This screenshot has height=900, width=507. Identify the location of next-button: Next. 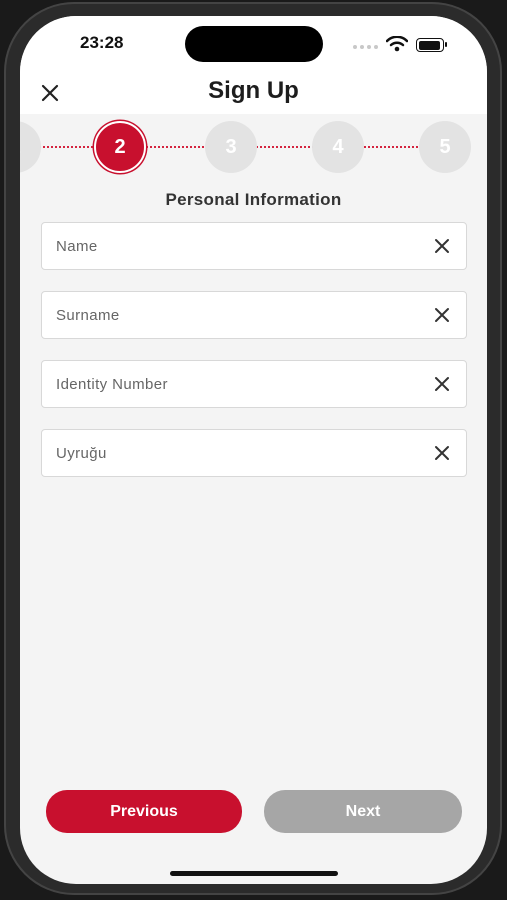
(363, 811).